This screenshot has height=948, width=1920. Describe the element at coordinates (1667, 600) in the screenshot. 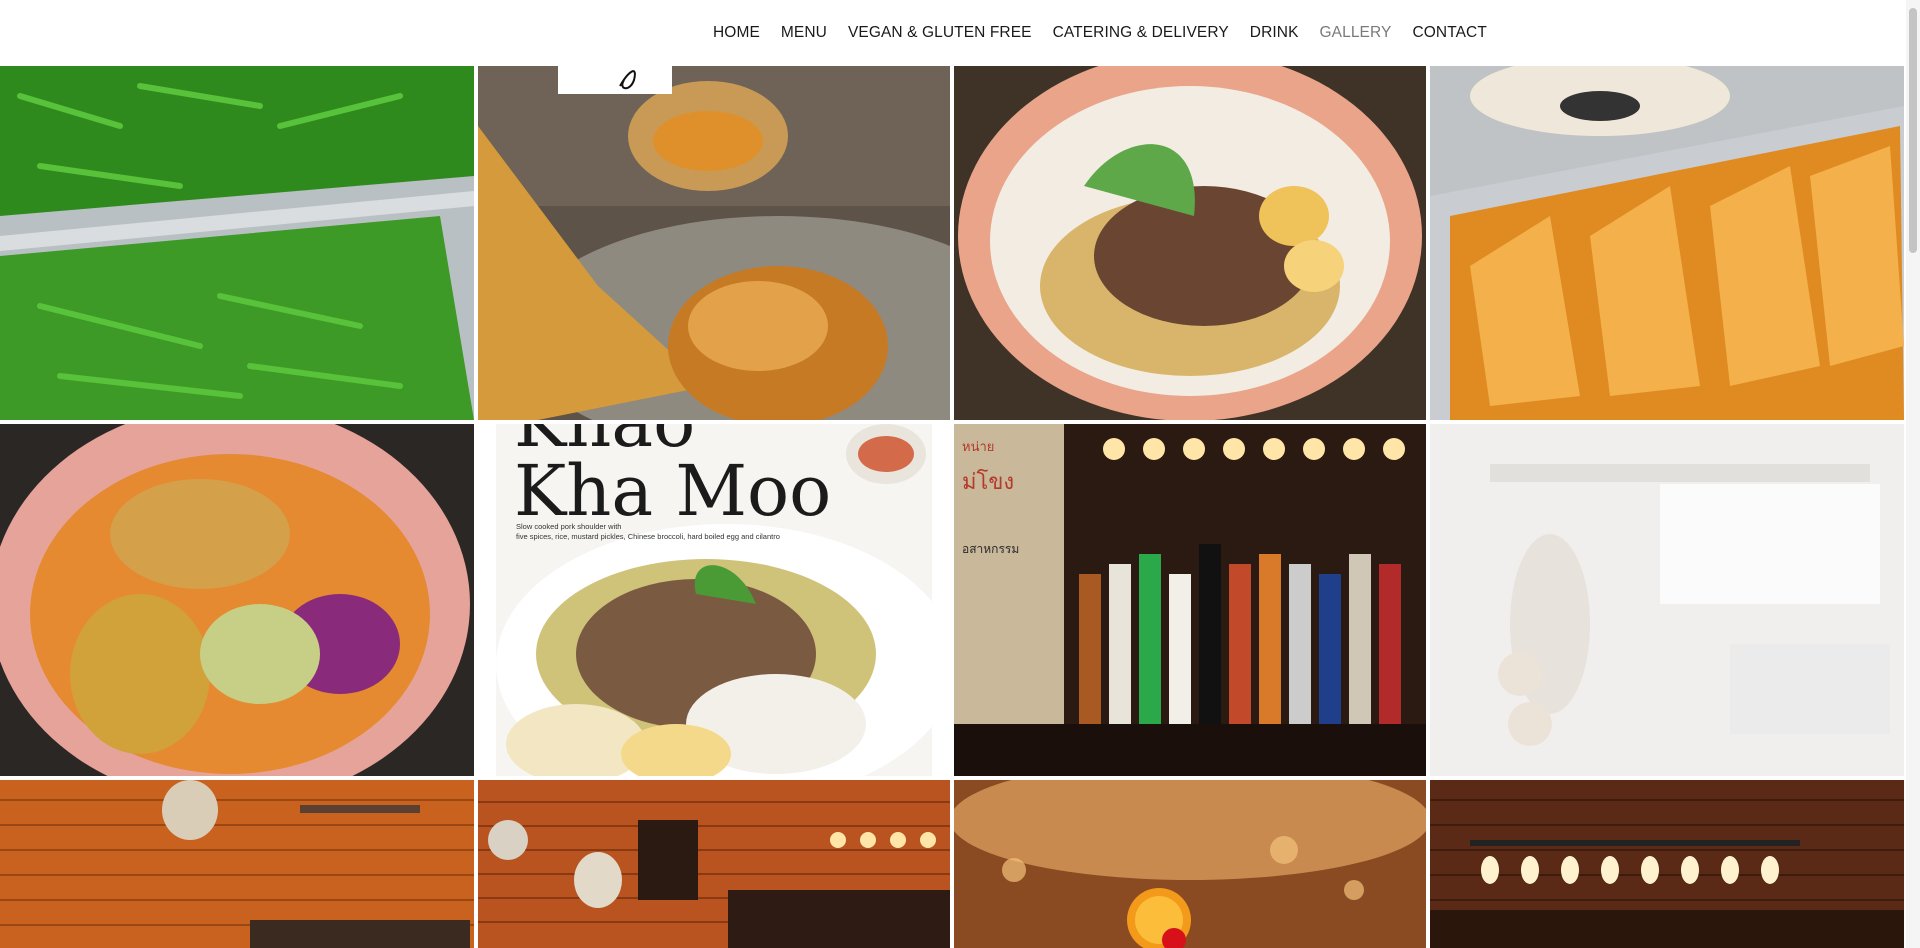

I see `gallery-tile-kitchen-faded` at that location.